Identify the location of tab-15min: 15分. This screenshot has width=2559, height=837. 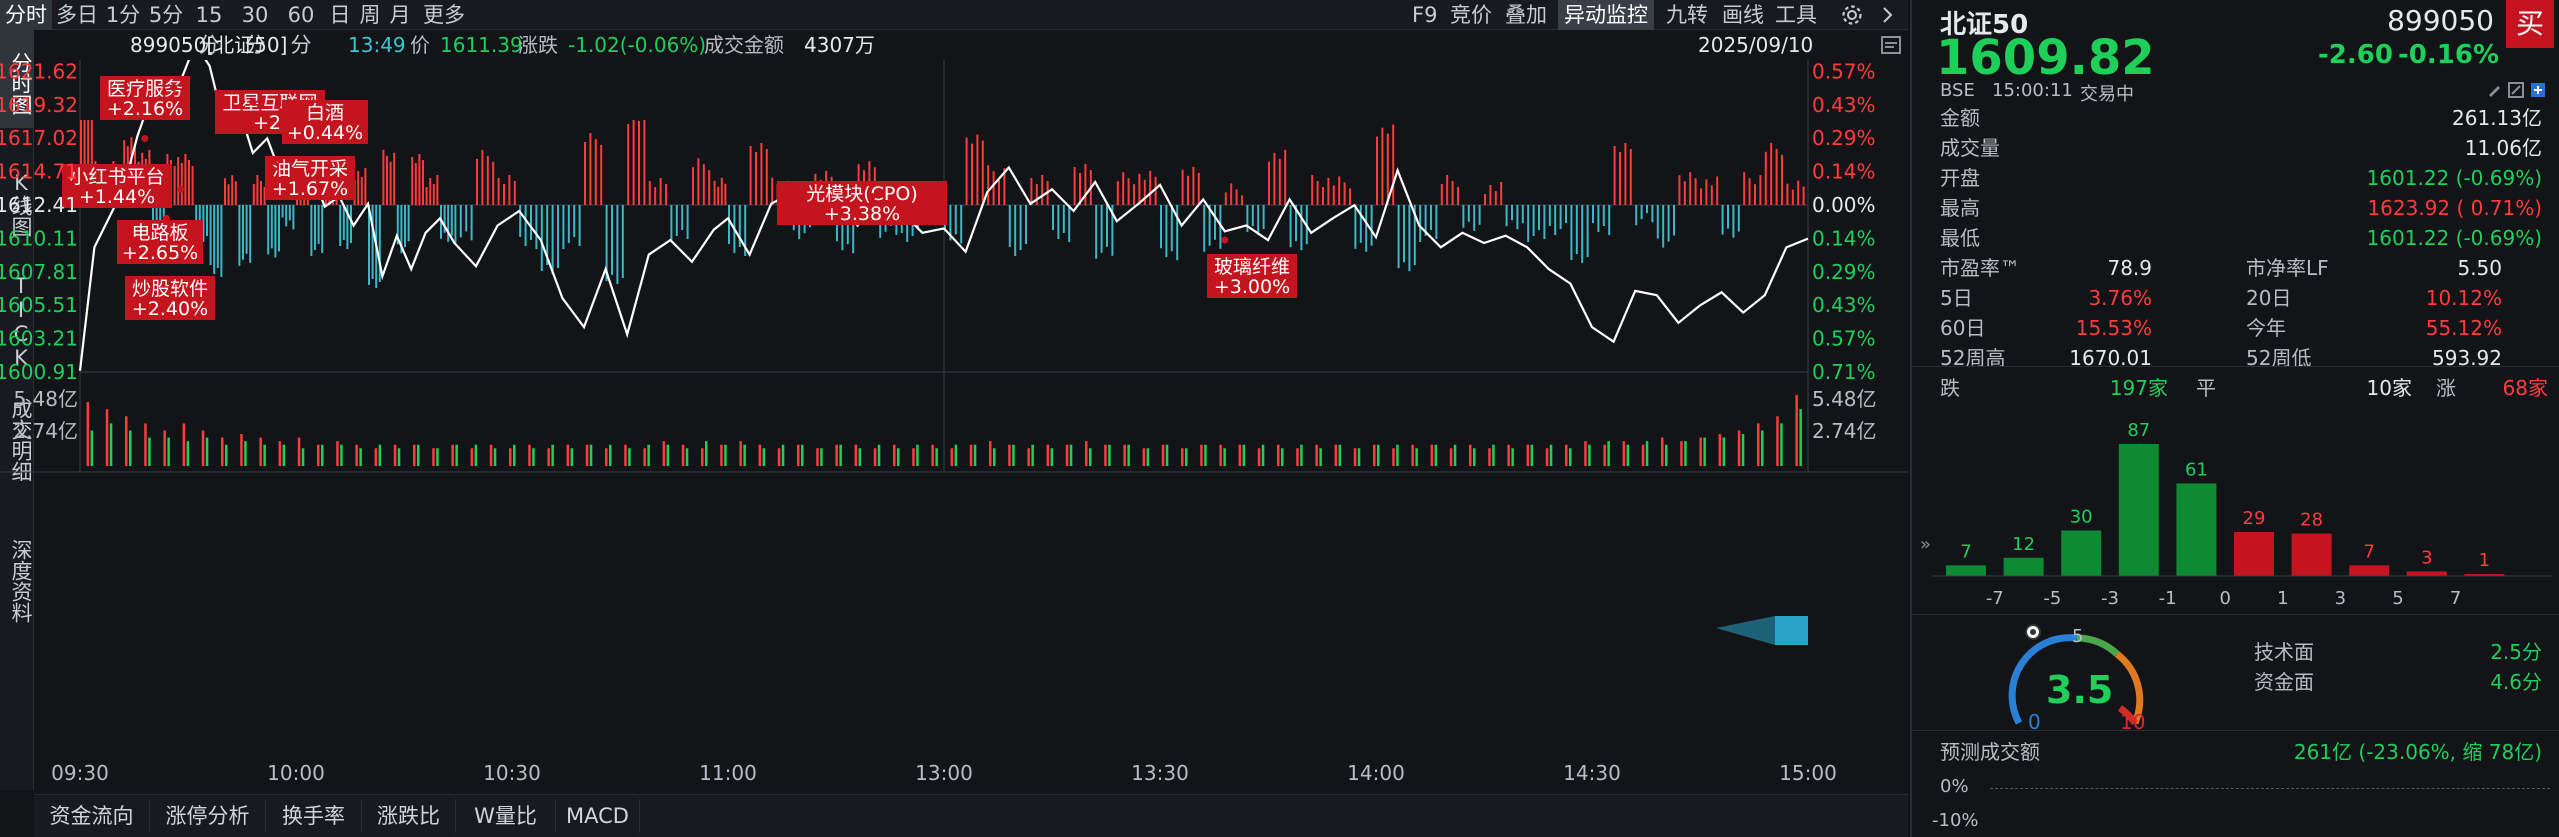
(209, 28).